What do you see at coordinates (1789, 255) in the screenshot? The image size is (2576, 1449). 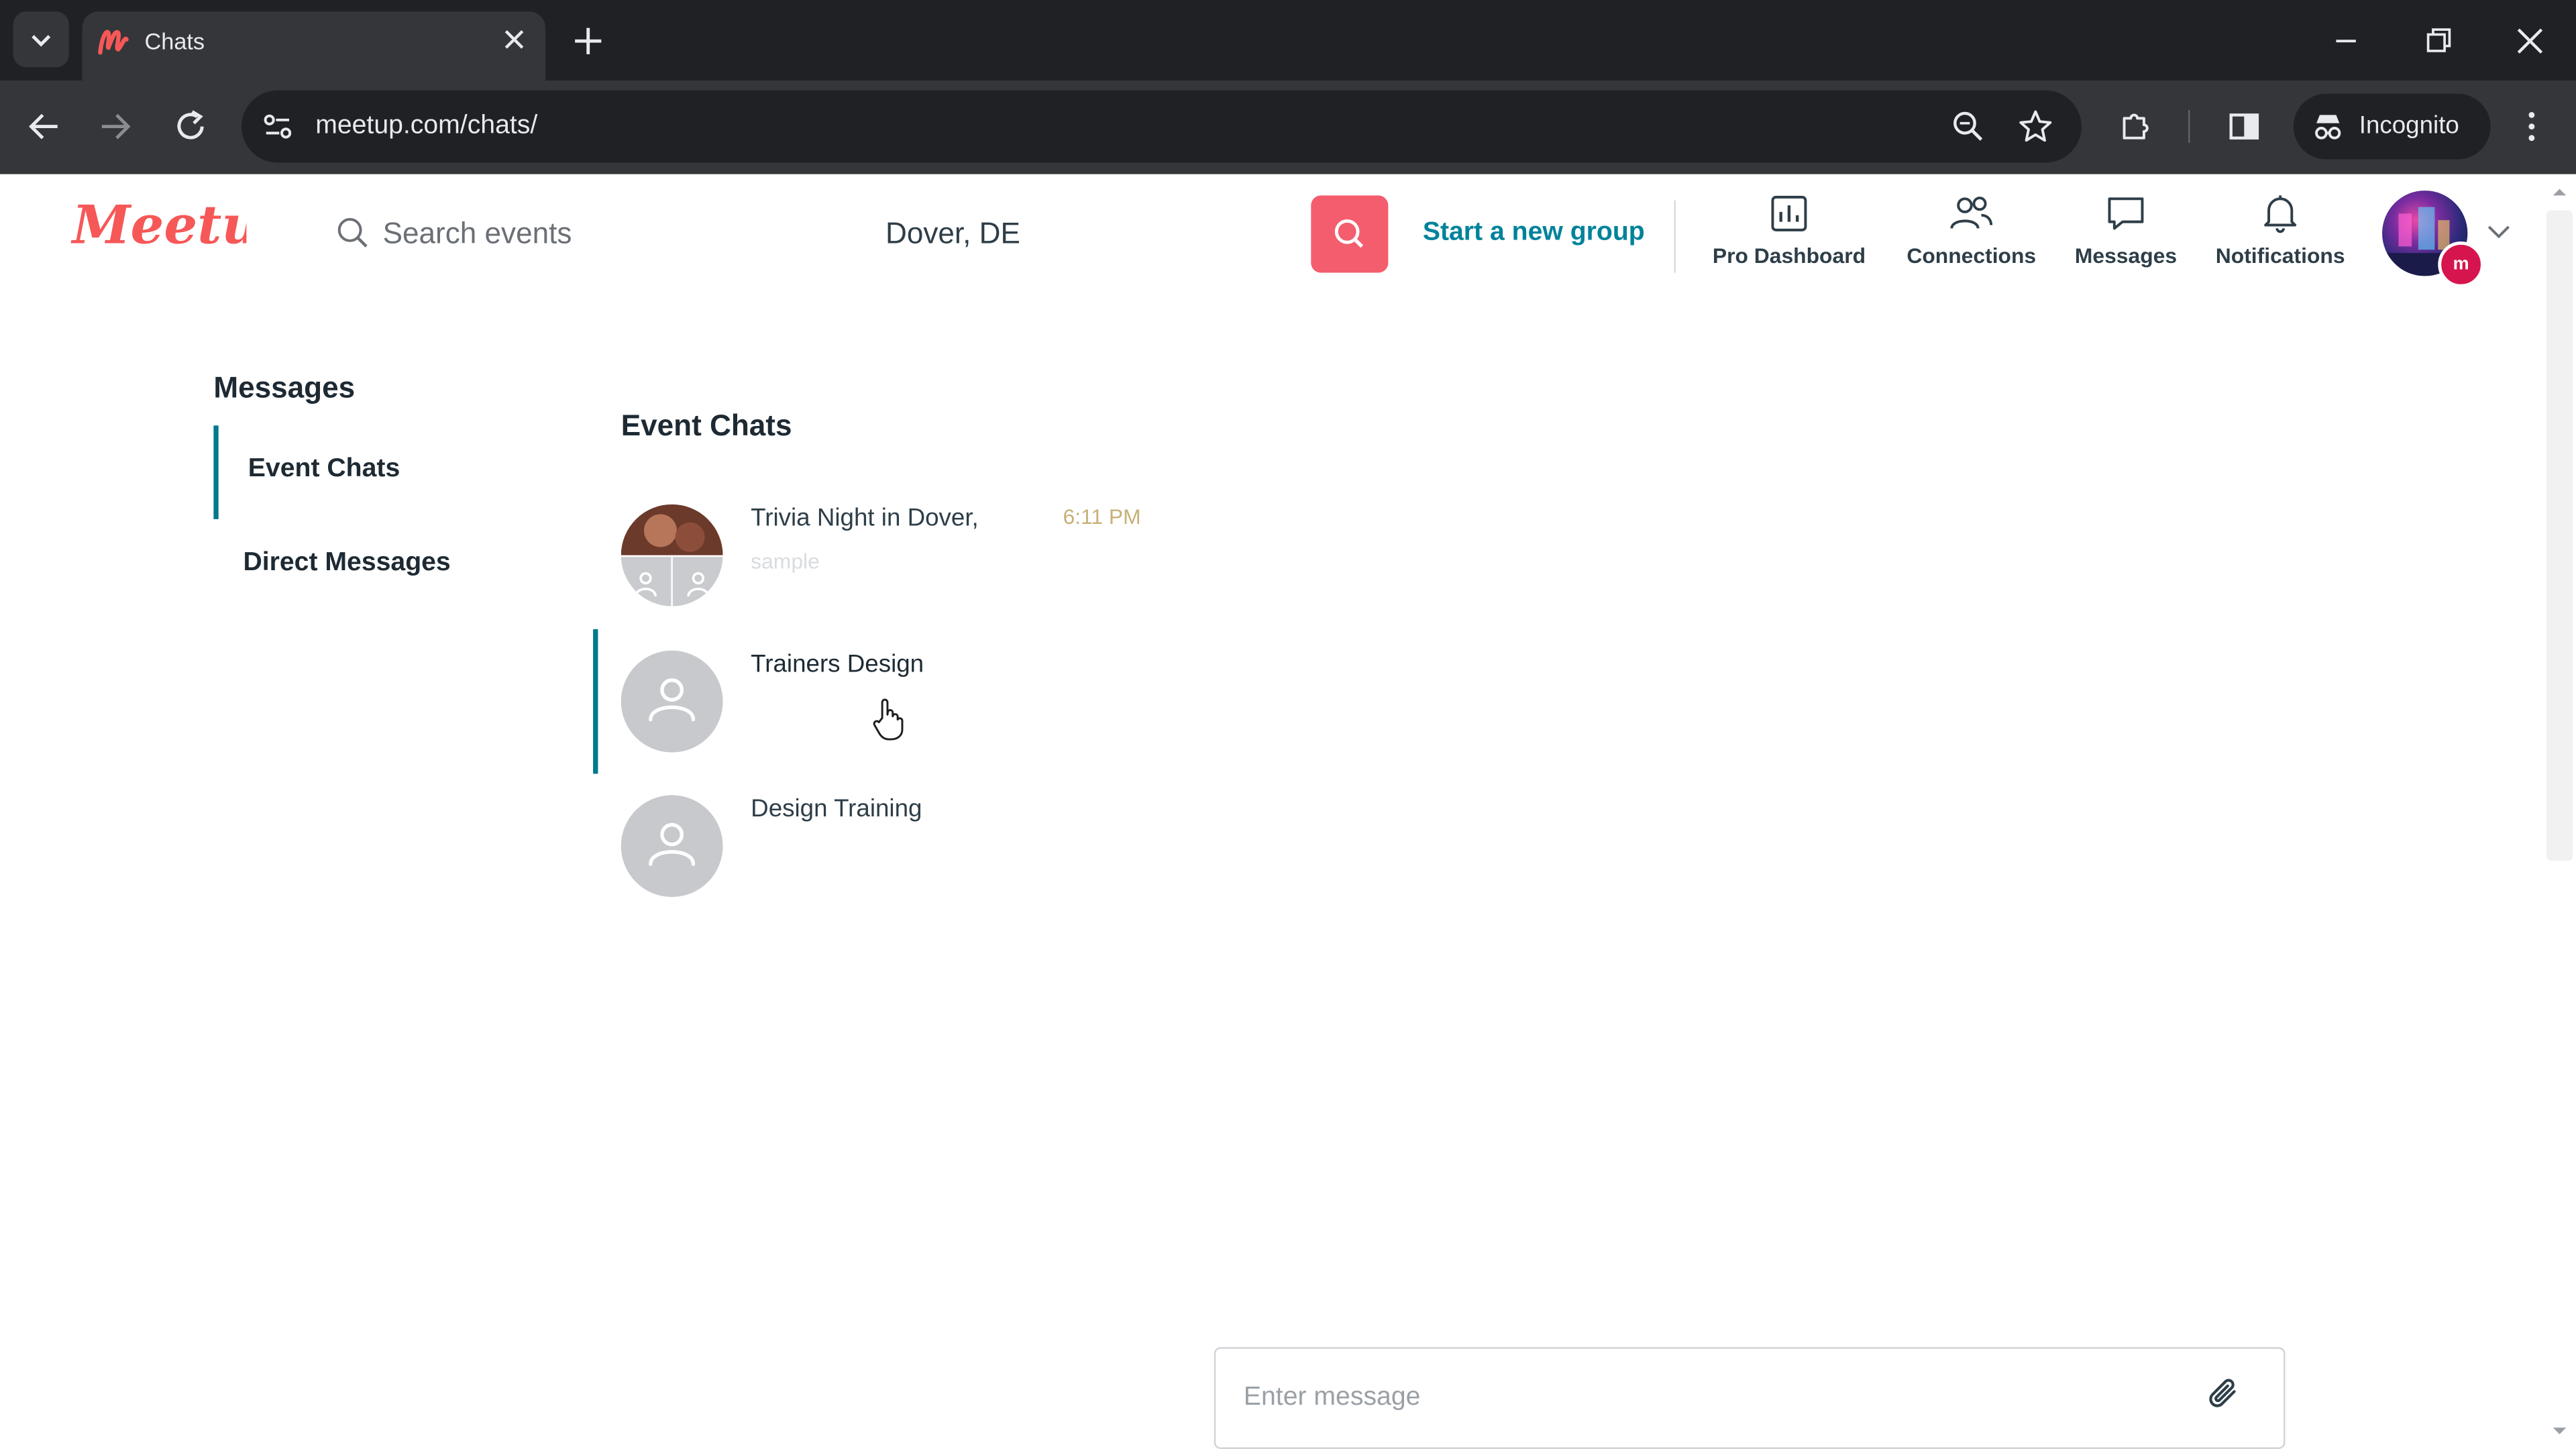 I see `nav-label: Pro Dashboard` at bounding box center [1789, 255].